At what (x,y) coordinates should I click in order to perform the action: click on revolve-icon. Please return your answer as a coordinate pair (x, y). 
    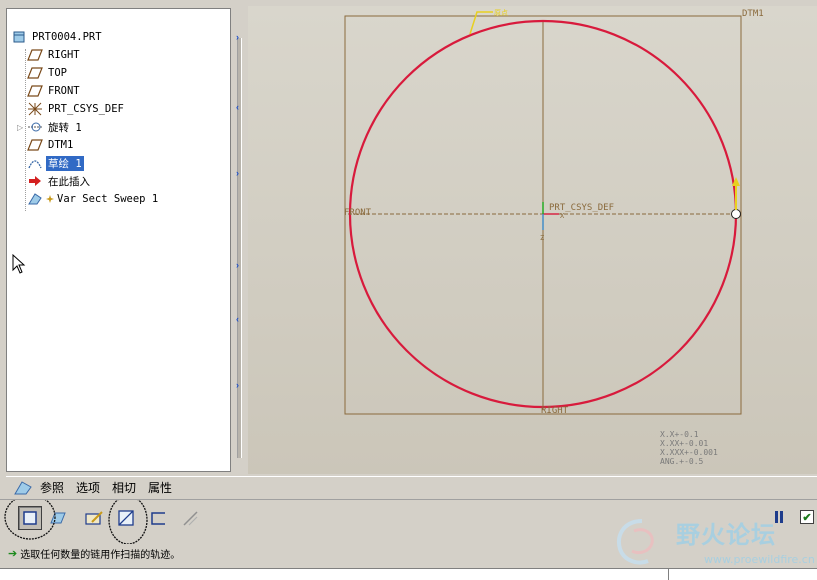
    Looking at the image, I should click on (35, 127).